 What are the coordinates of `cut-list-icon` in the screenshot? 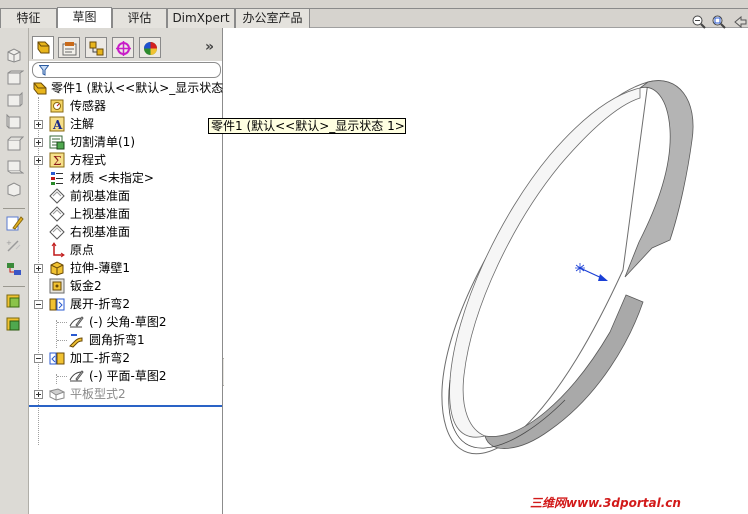 It's located at (57, 142).